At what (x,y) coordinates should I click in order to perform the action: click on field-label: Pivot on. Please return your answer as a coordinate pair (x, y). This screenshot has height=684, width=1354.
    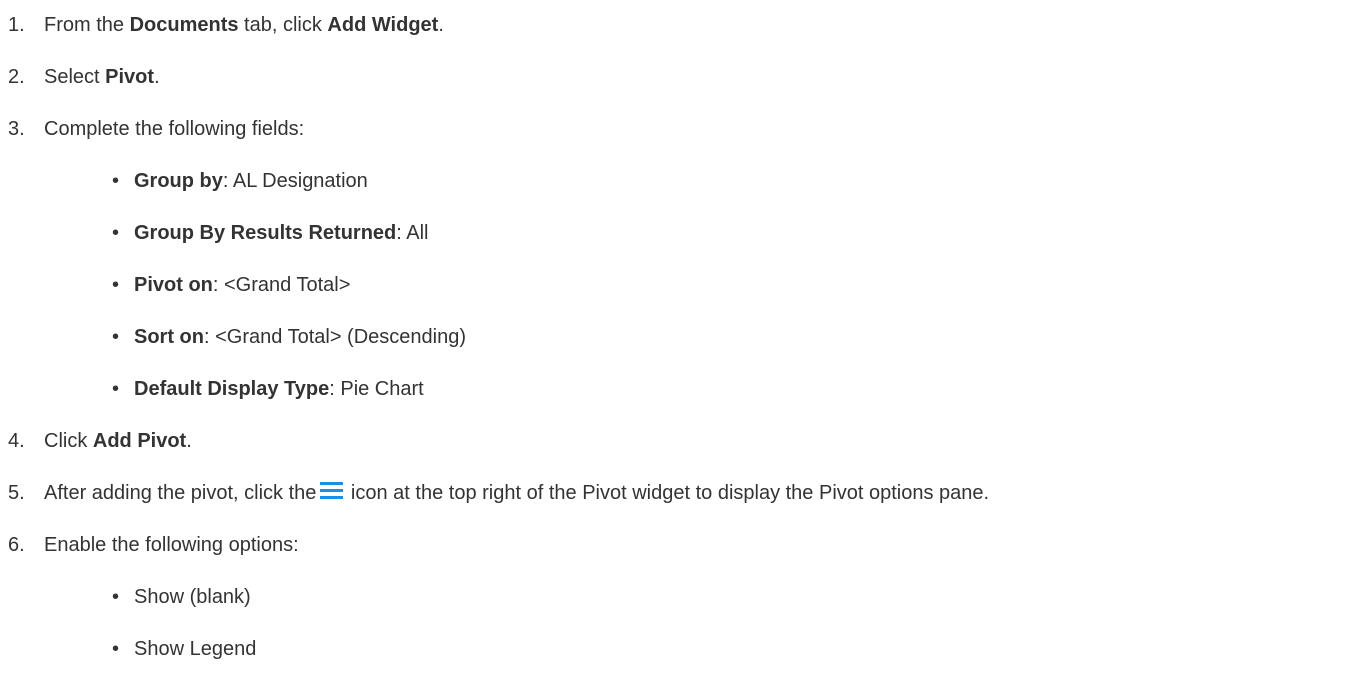
    Looking at the image, I should click on (173, 285).